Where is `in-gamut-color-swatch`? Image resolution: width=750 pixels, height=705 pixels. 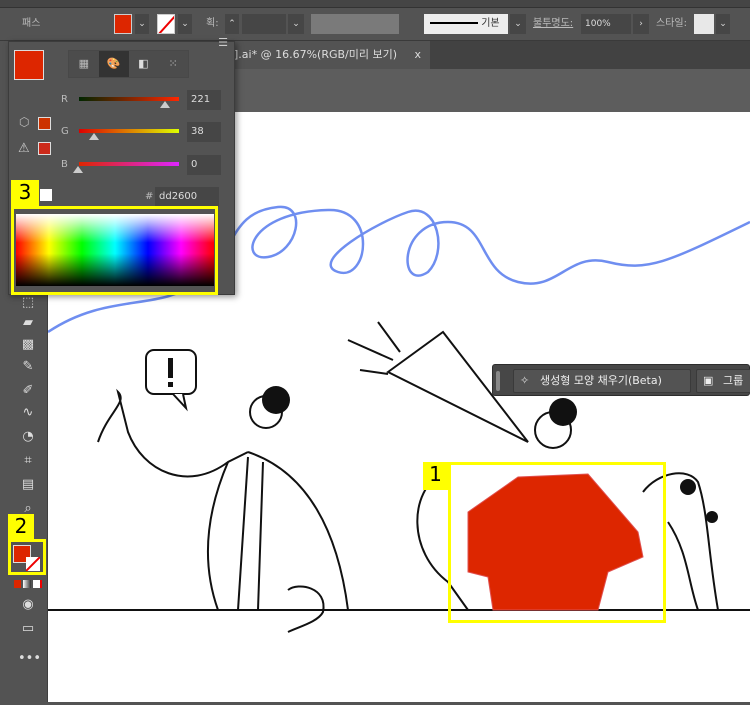 in-gamut-color-swatch is located at coordinates (44, 148).